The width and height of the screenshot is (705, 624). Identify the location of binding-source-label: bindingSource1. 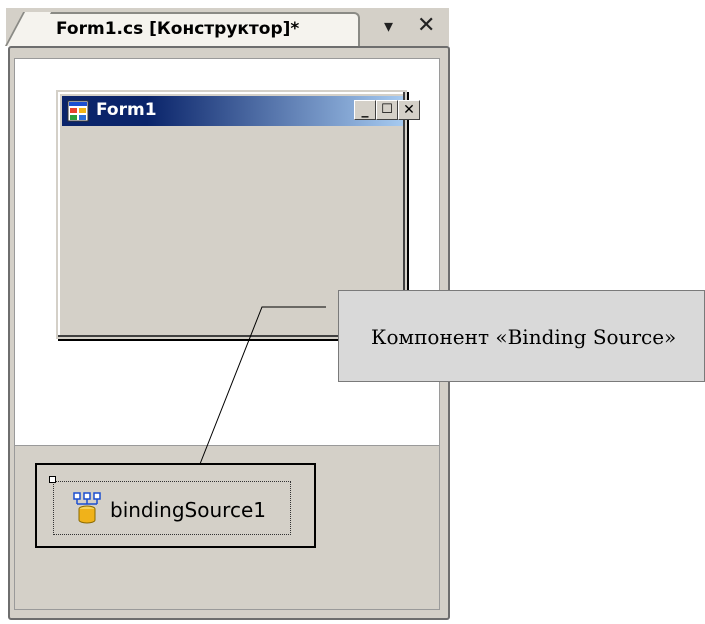
(188, 510).